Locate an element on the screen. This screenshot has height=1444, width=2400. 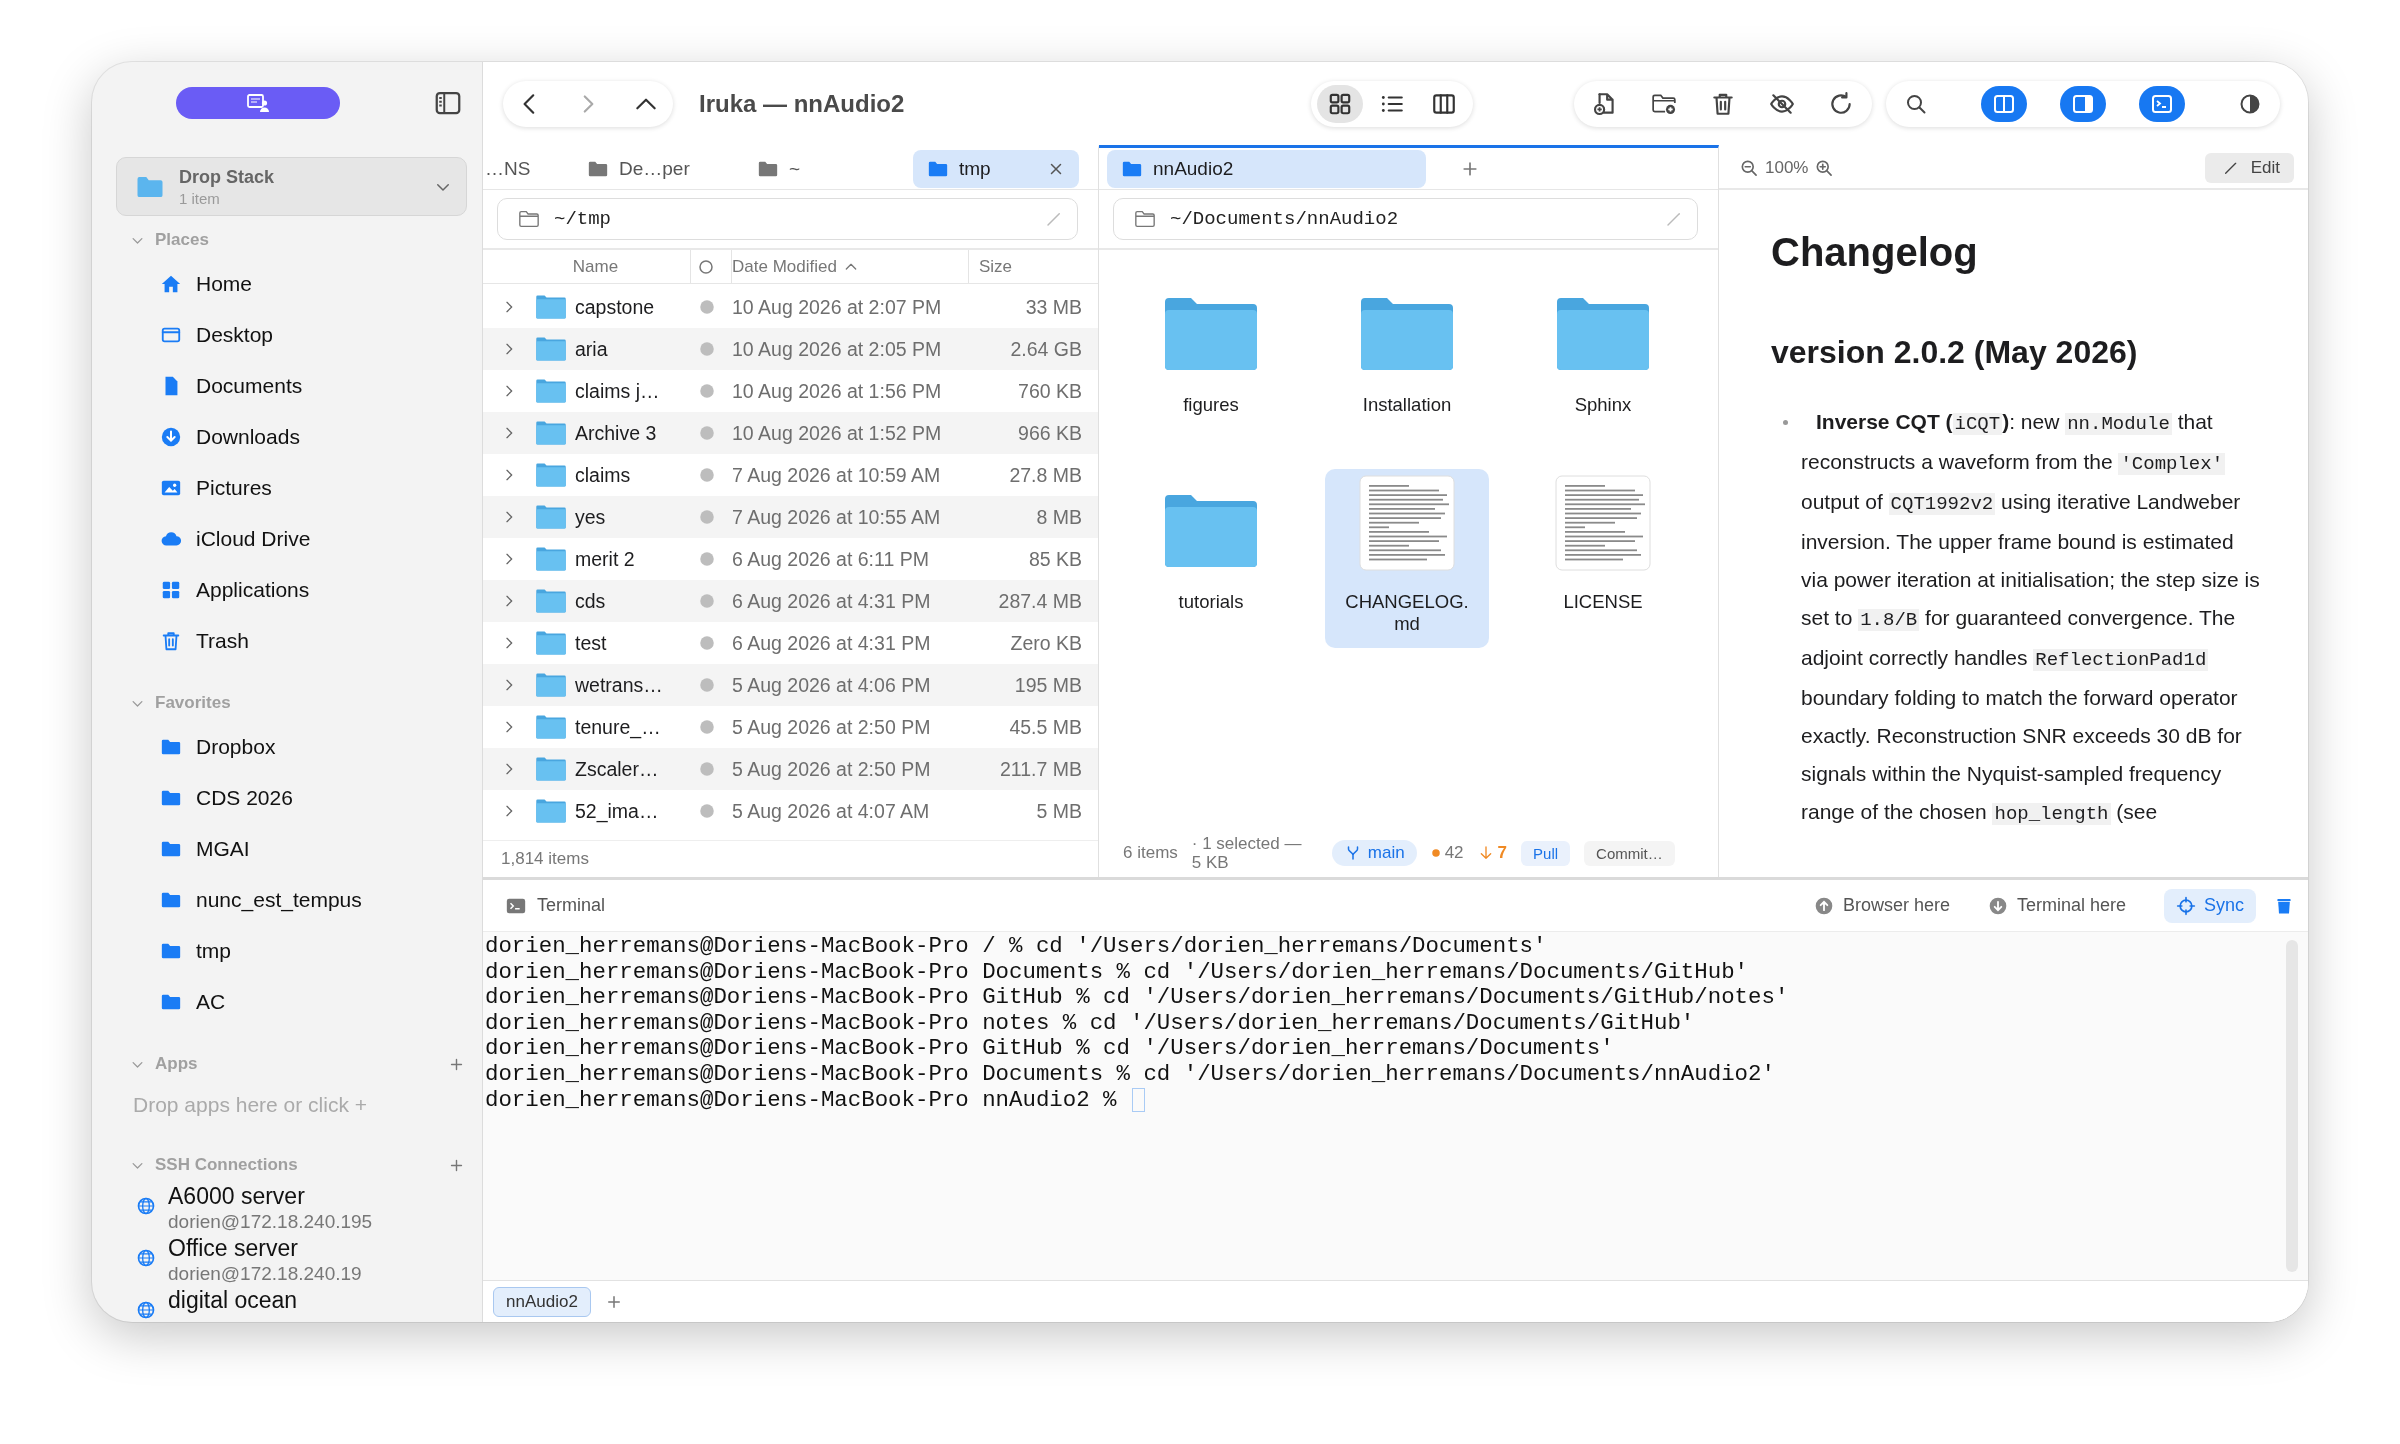
table-row: capstone 10 Aug 2026 at 2:07 PM 33 MB is located at coordinates (790, 307).